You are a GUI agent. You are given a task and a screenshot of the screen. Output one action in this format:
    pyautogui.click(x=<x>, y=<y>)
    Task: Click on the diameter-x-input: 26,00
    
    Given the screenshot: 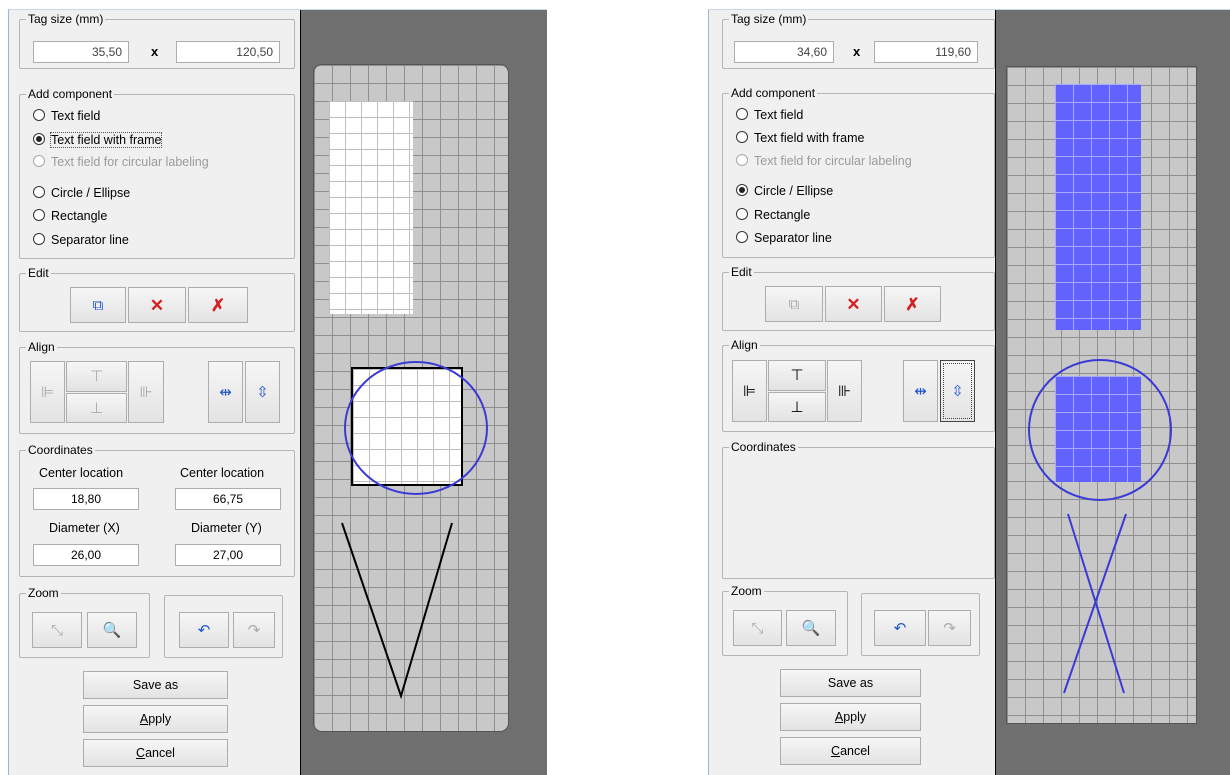 What is the action you would take?
    pyautogui.click(x=86, y=555)
    